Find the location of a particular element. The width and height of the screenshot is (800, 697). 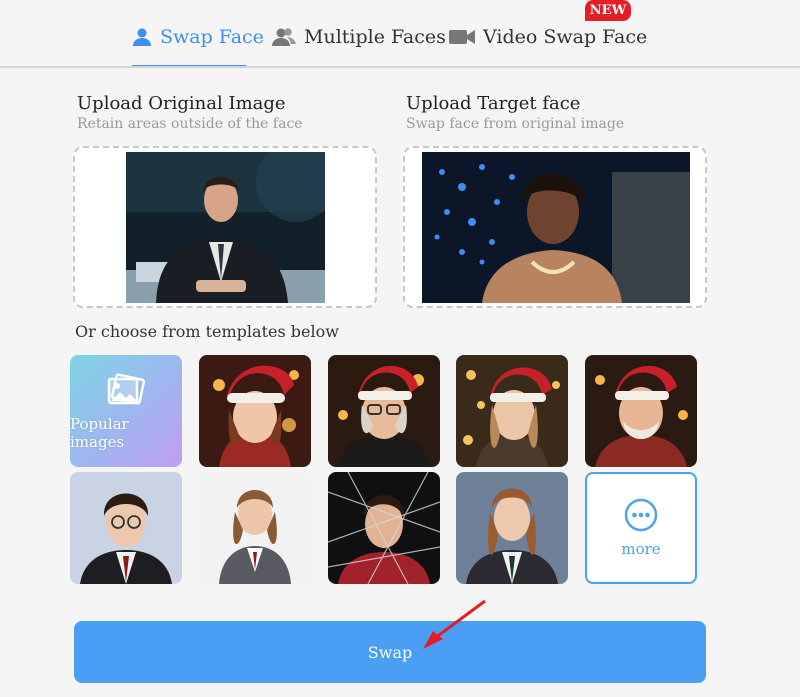

swap-button-label: Swap is located at coordinates (390, 652).